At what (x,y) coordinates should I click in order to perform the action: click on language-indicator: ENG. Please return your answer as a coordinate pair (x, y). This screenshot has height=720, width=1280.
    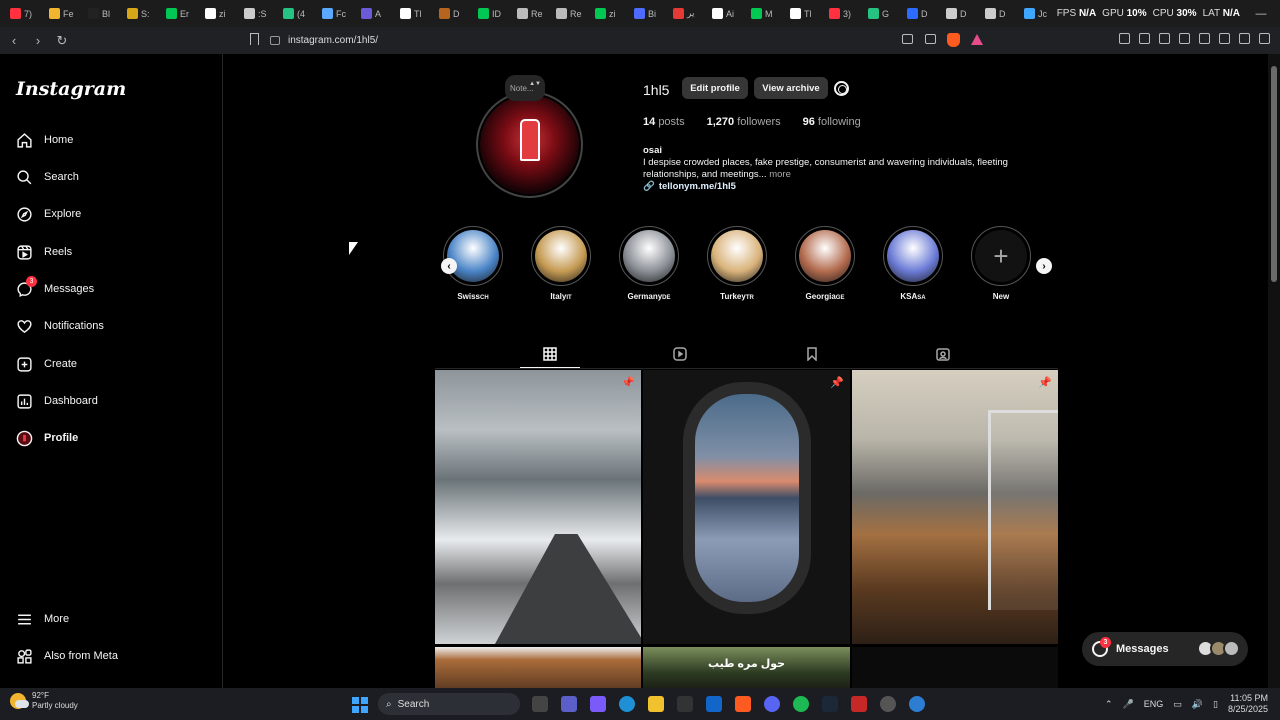
    Looking at the image, I should click on (1154, 704).